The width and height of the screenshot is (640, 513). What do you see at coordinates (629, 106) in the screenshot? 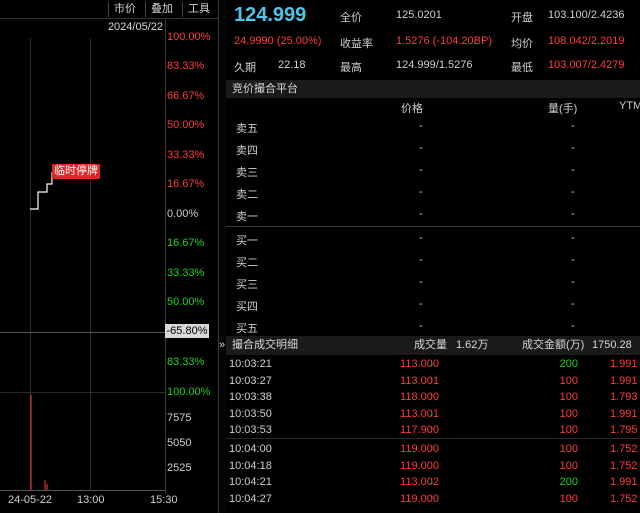
I see `ytm-column-header: YTM` at bounding box center [629, 106].